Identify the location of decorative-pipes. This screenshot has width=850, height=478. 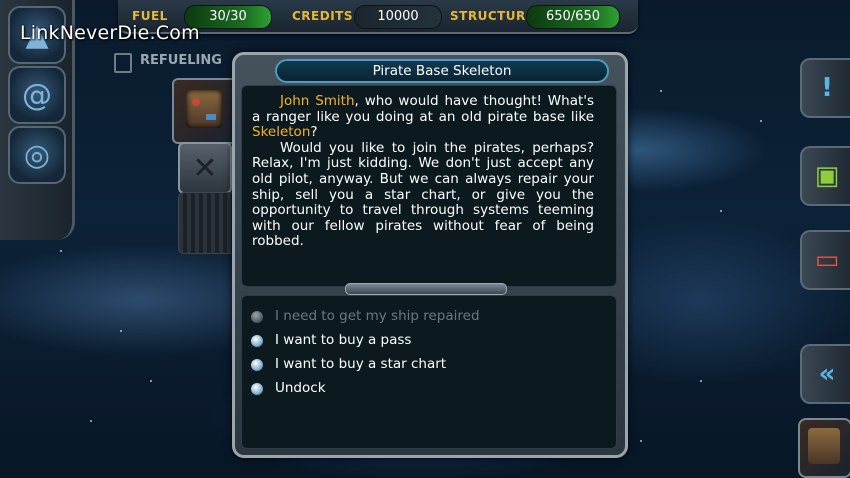
(208, 223).